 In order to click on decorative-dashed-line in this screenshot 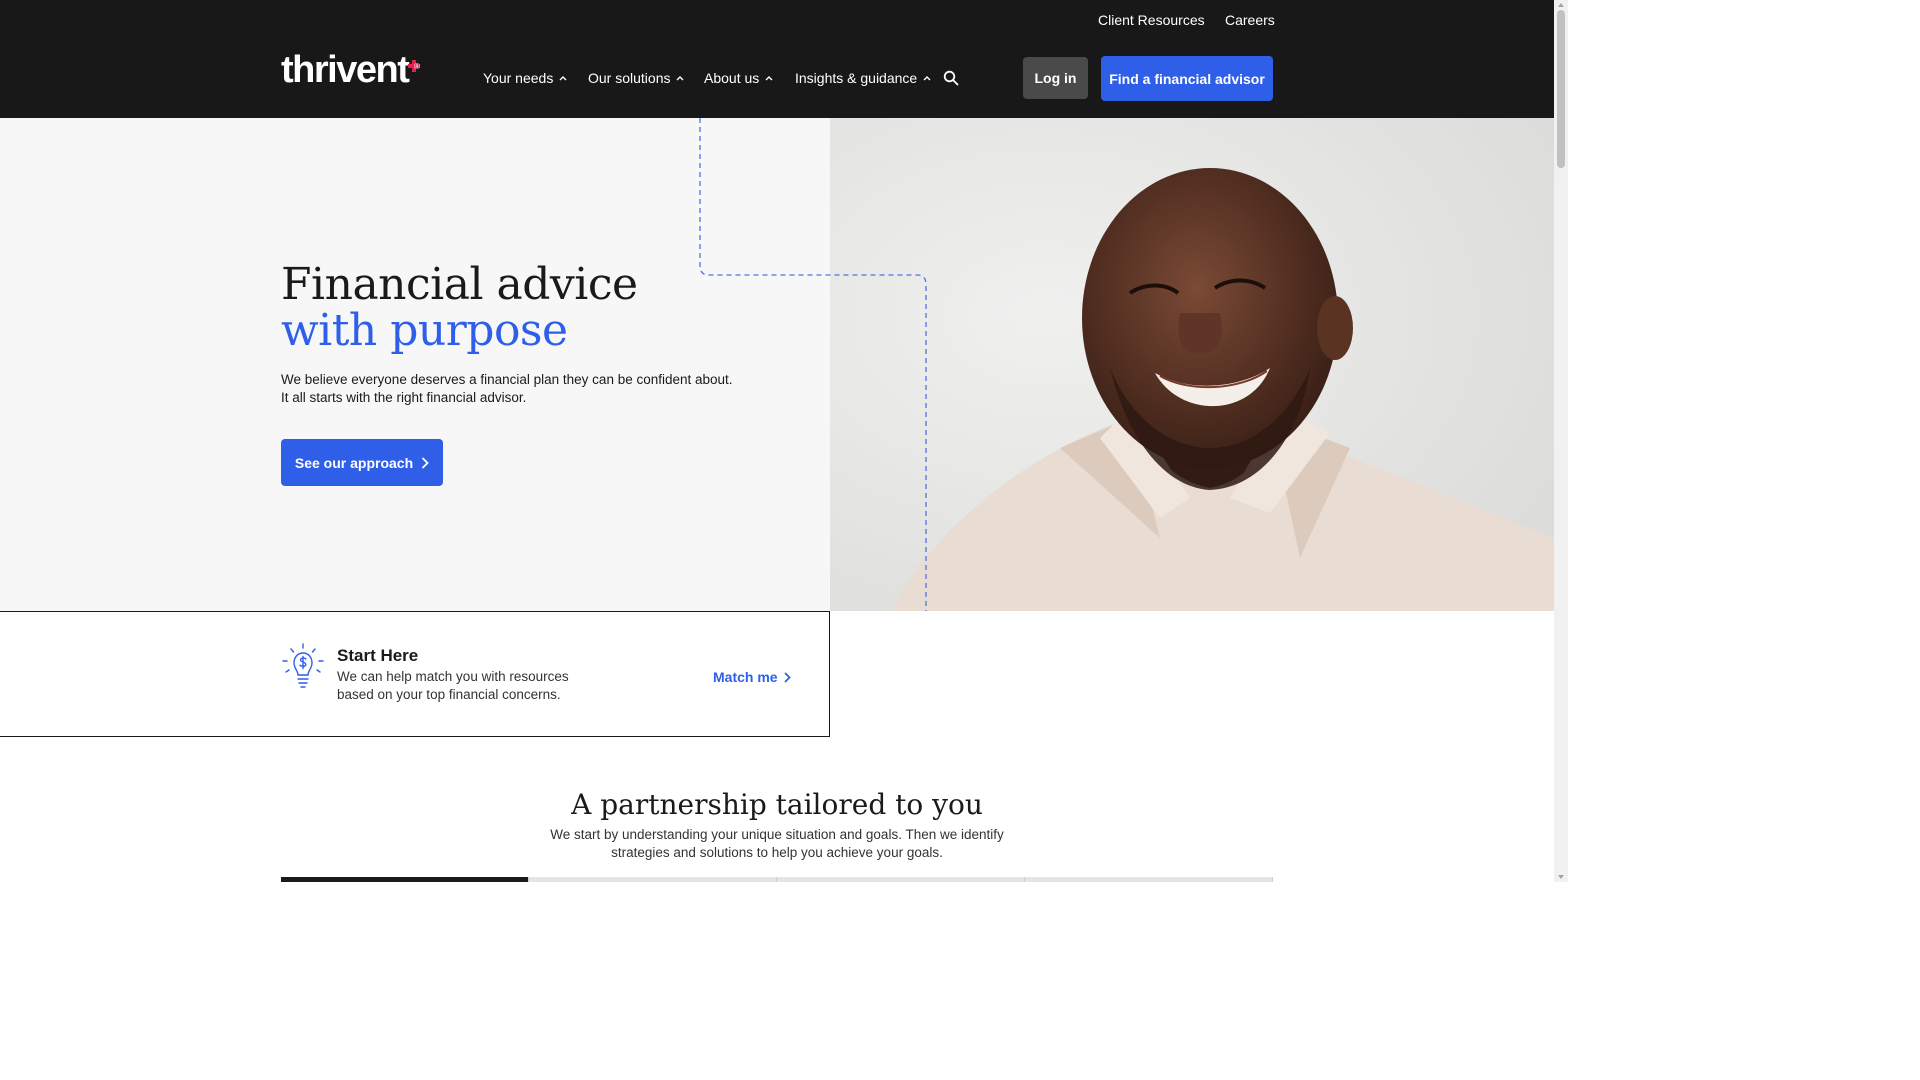, I will do `click(813, 364)`.